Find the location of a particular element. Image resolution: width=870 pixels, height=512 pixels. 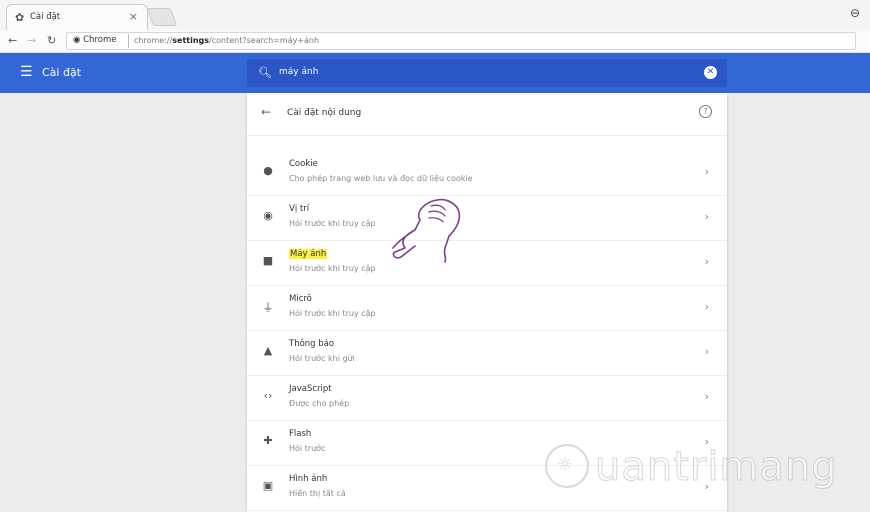

browser-tab: ✿ Cài đặt × is located at coordinates (77, 17).